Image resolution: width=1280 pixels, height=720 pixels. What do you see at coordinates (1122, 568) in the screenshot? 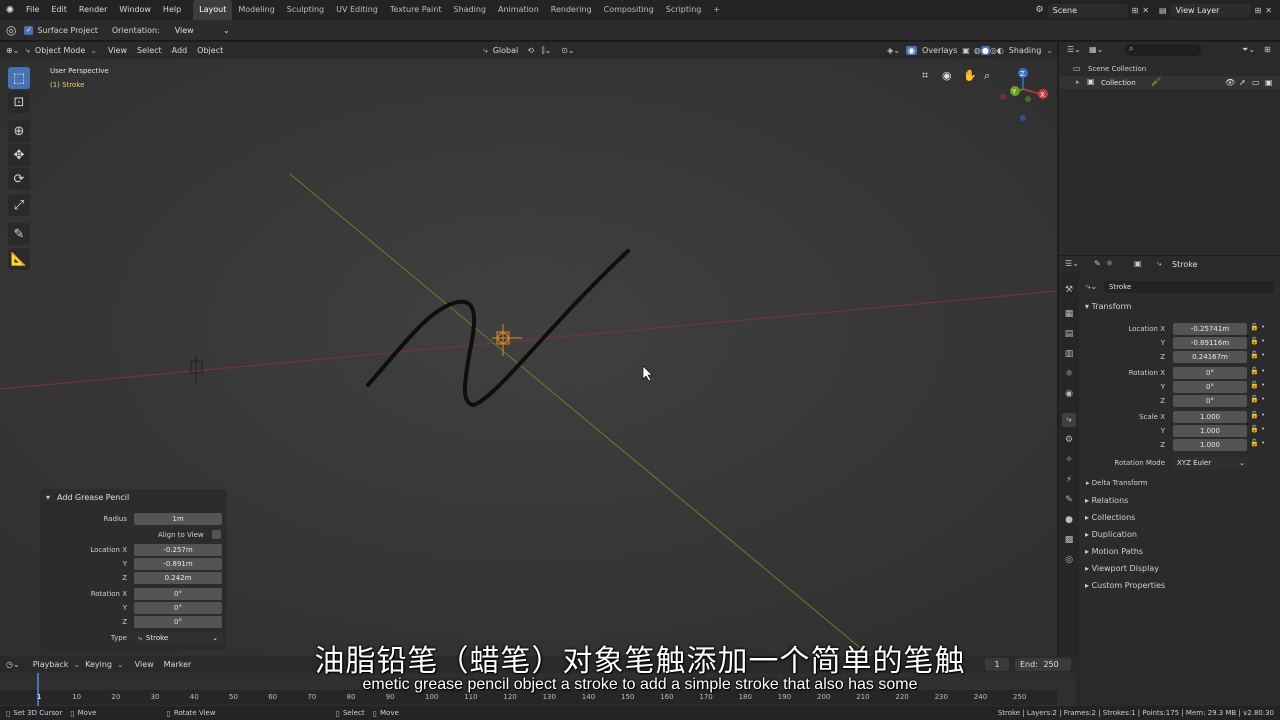
I see `viewport-display-section: ▸ Viewport Display` at bounding box center [1122, 568].